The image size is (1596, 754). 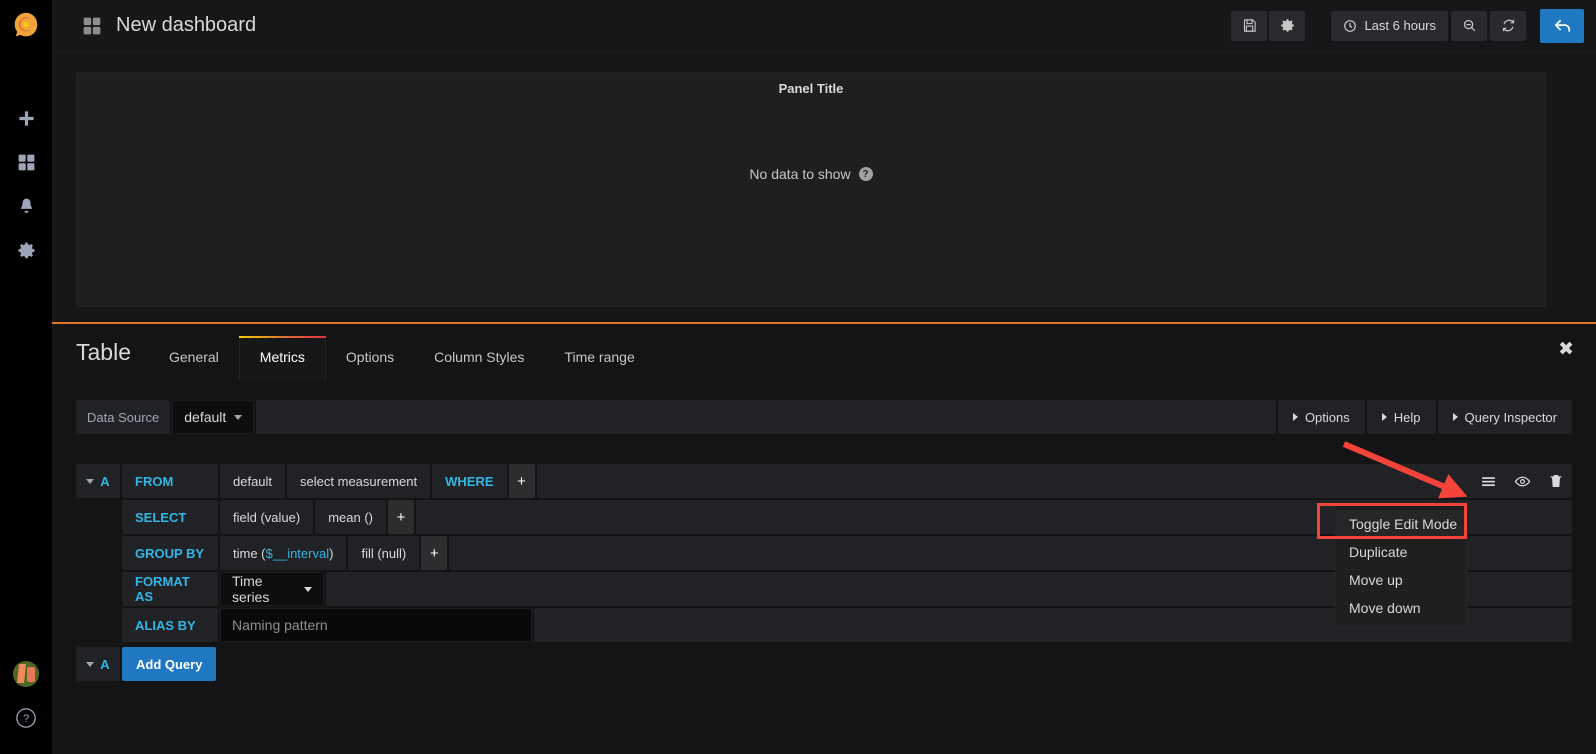 I want to click on datasource-label: Data Source, so click(x=123, y=417).